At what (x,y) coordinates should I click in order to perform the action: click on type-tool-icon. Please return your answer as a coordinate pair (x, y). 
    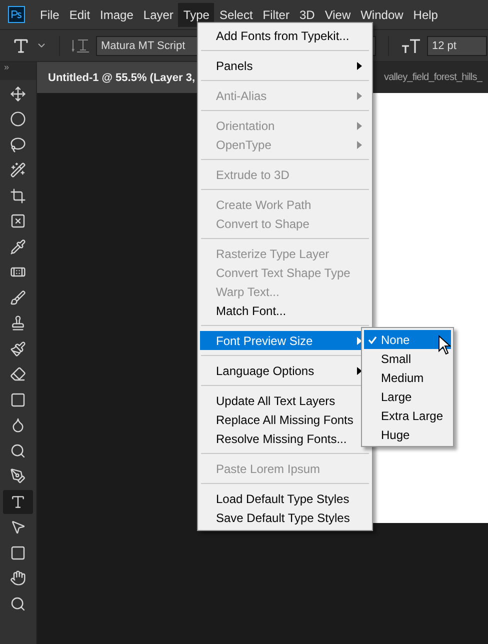
    Looking at the image, I should click on (21, 45).